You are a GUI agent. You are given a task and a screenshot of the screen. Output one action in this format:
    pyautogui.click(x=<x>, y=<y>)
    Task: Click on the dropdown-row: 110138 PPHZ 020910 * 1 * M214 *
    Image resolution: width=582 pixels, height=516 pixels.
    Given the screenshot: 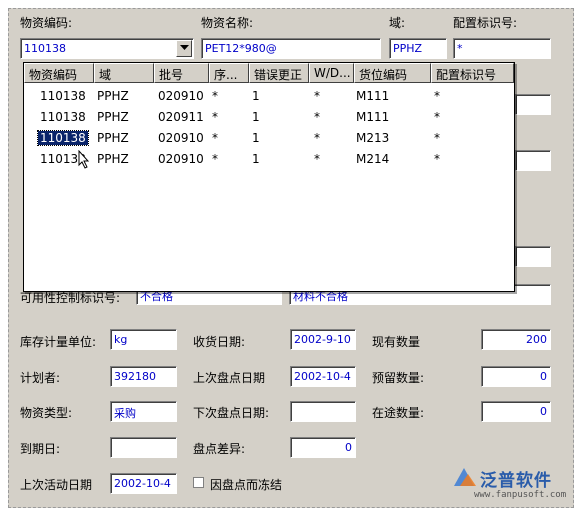 What is the action you would take?
    pyautogui.click(x=269, y=160)
    